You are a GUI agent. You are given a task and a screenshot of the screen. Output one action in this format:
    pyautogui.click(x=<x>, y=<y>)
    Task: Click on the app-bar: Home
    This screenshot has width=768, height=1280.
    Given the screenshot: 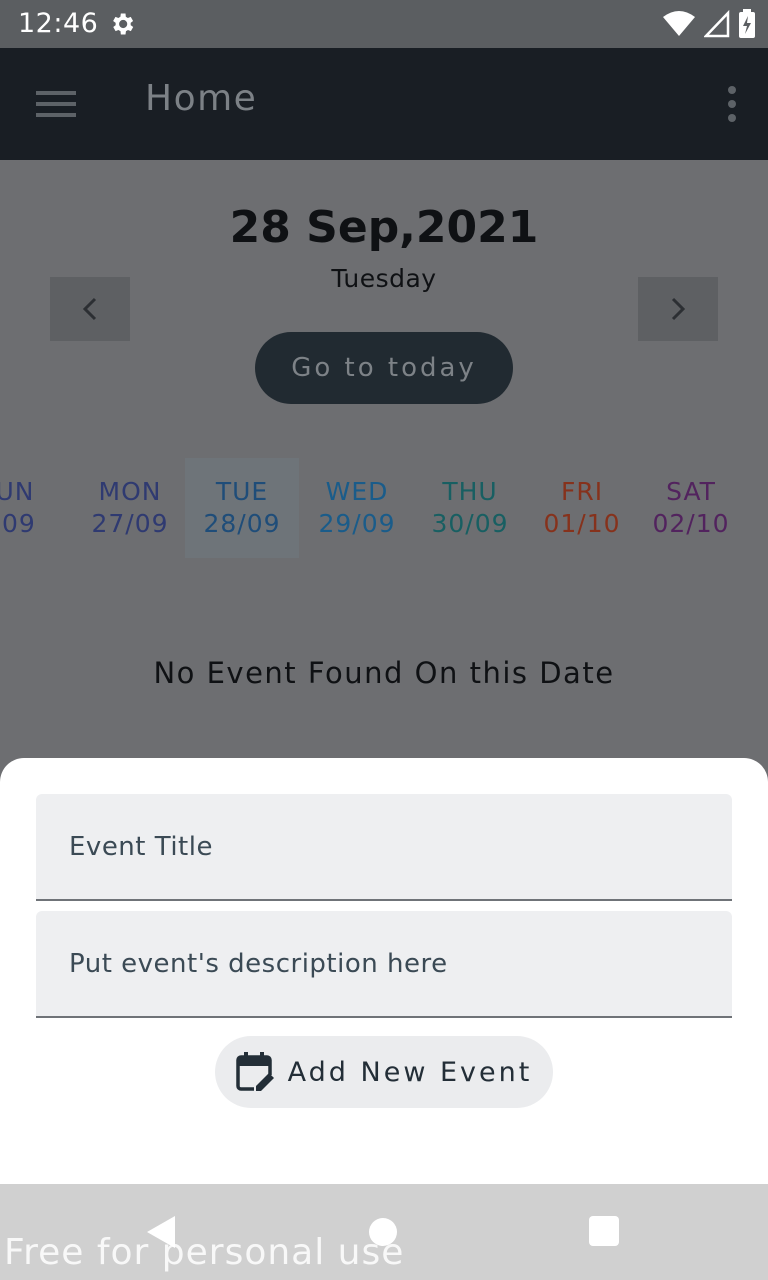 What is the action you would take?
    pyautogui.click(x=384, y=104)
    